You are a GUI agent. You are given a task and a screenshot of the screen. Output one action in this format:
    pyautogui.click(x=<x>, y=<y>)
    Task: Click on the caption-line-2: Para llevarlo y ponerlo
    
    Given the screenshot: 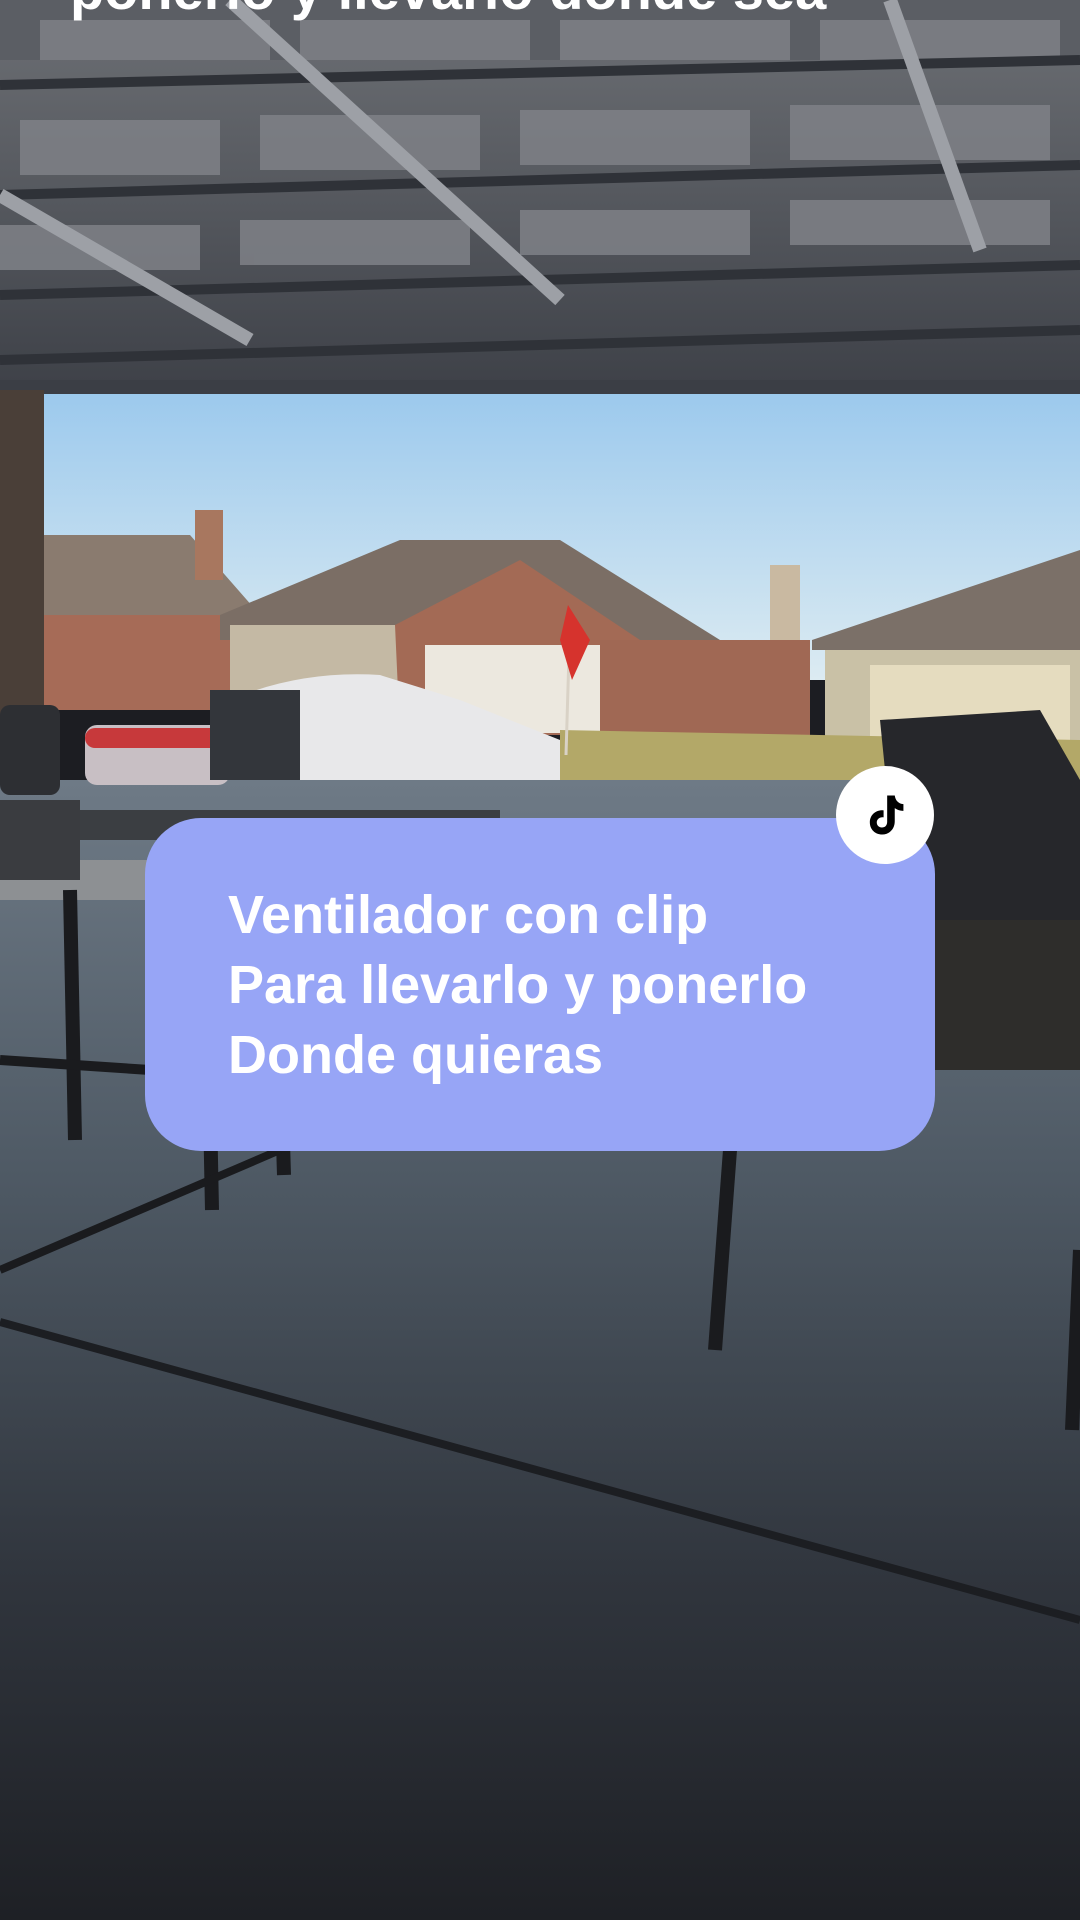 What is the action you would take?
    pyautogui.click(x=518, y=985)
    